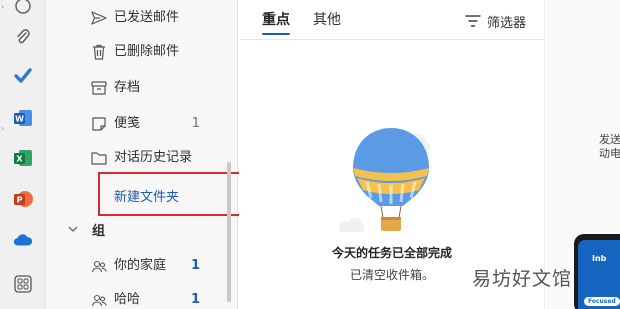 The width and height of the screenshot is (620, 309). I want to click on powerpoint-app-icon: P, so click(23, 199).